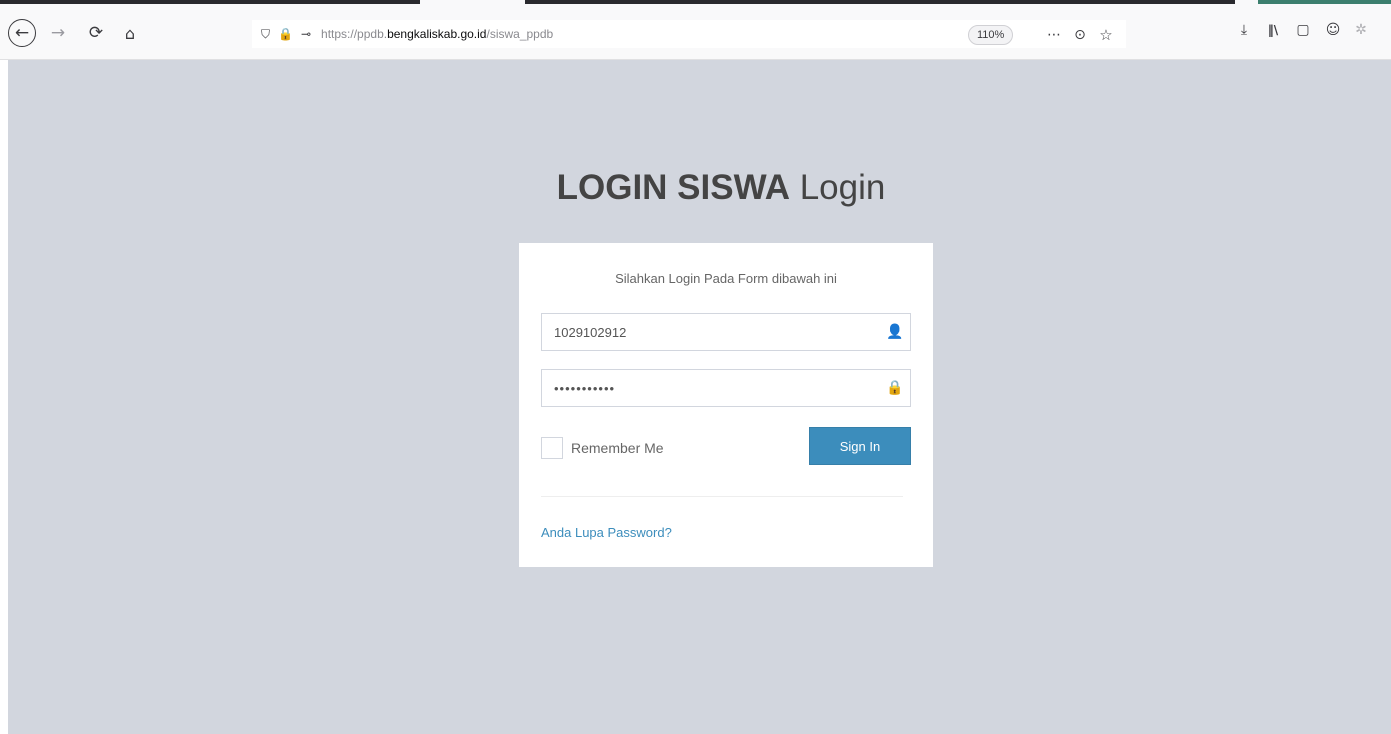  Describe the element at coordinates (1333, 30) in the screenshot. I see `account-icon: ☺` at that location.